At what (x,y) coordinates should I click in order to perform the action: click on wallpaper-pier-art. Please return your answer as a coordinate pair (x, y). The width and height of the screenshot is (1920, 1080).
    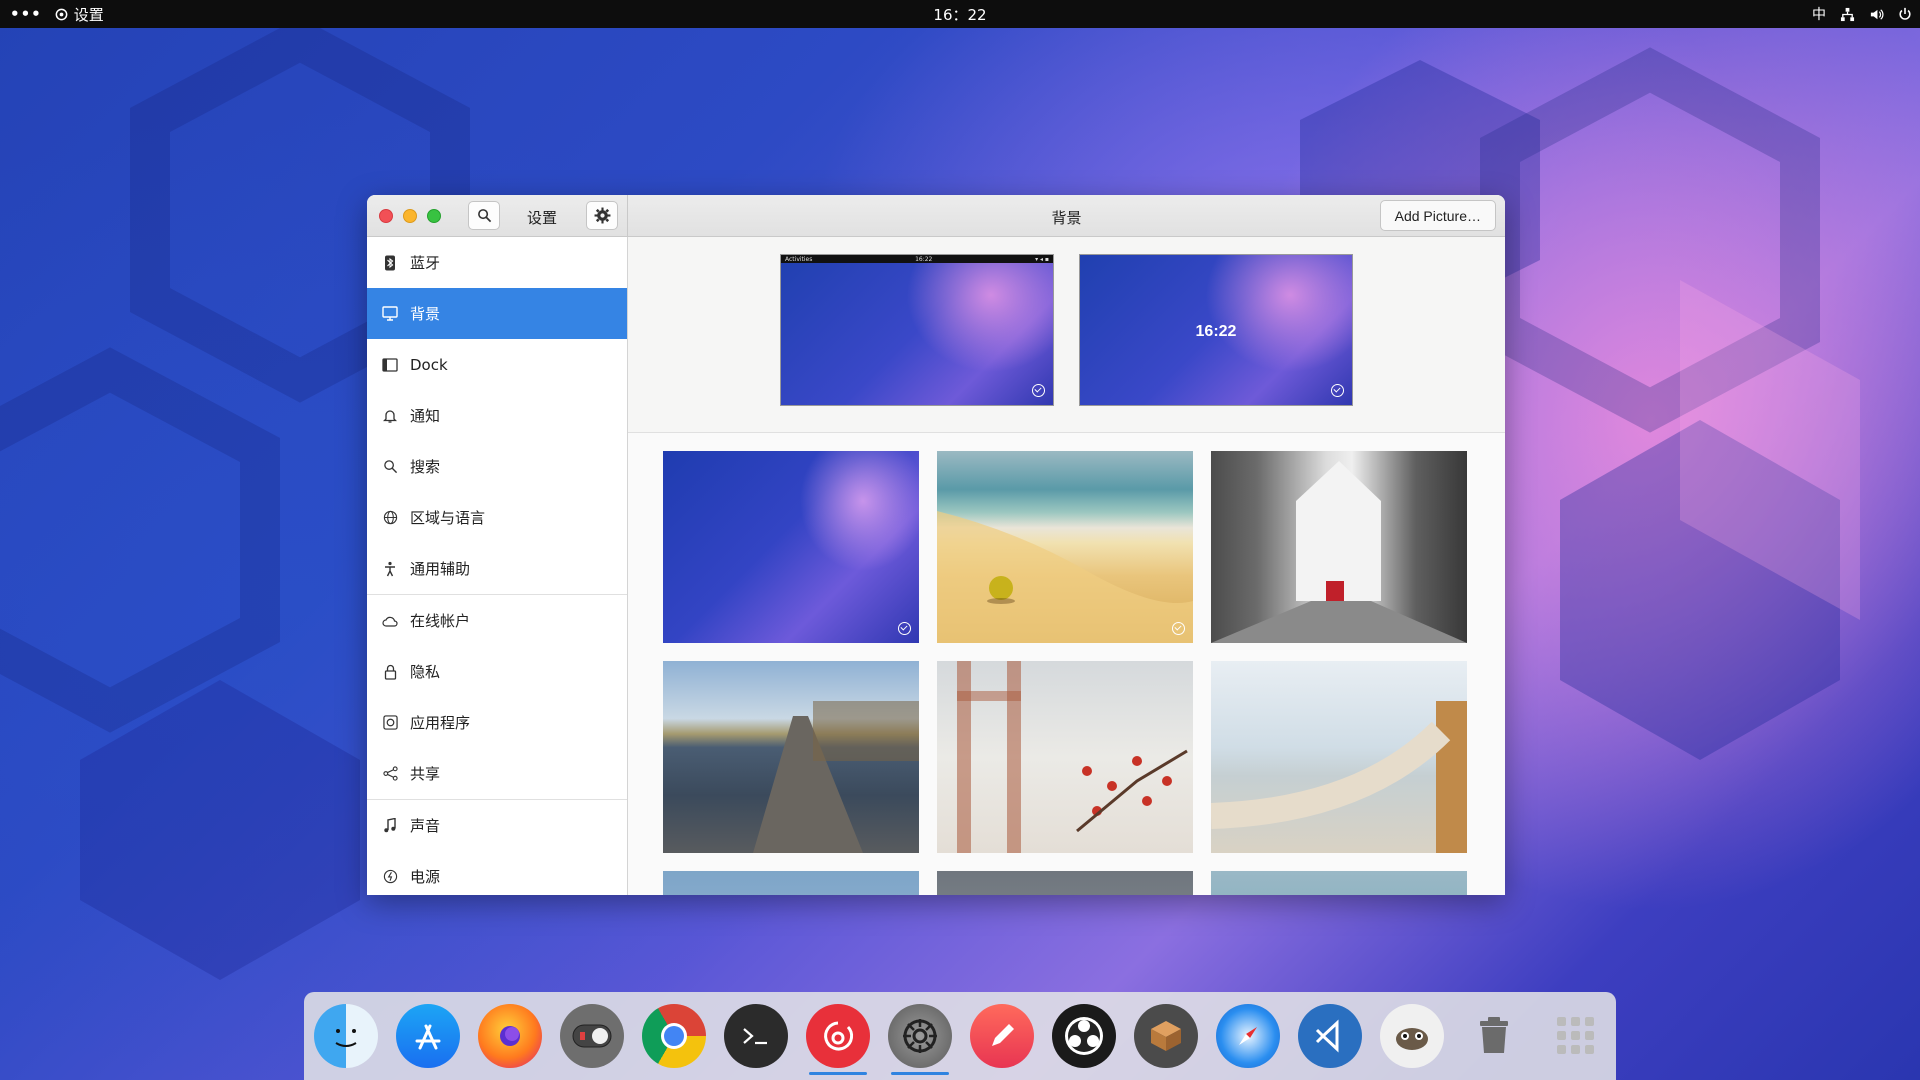
    Looking at the image, I should click on (836, 777).